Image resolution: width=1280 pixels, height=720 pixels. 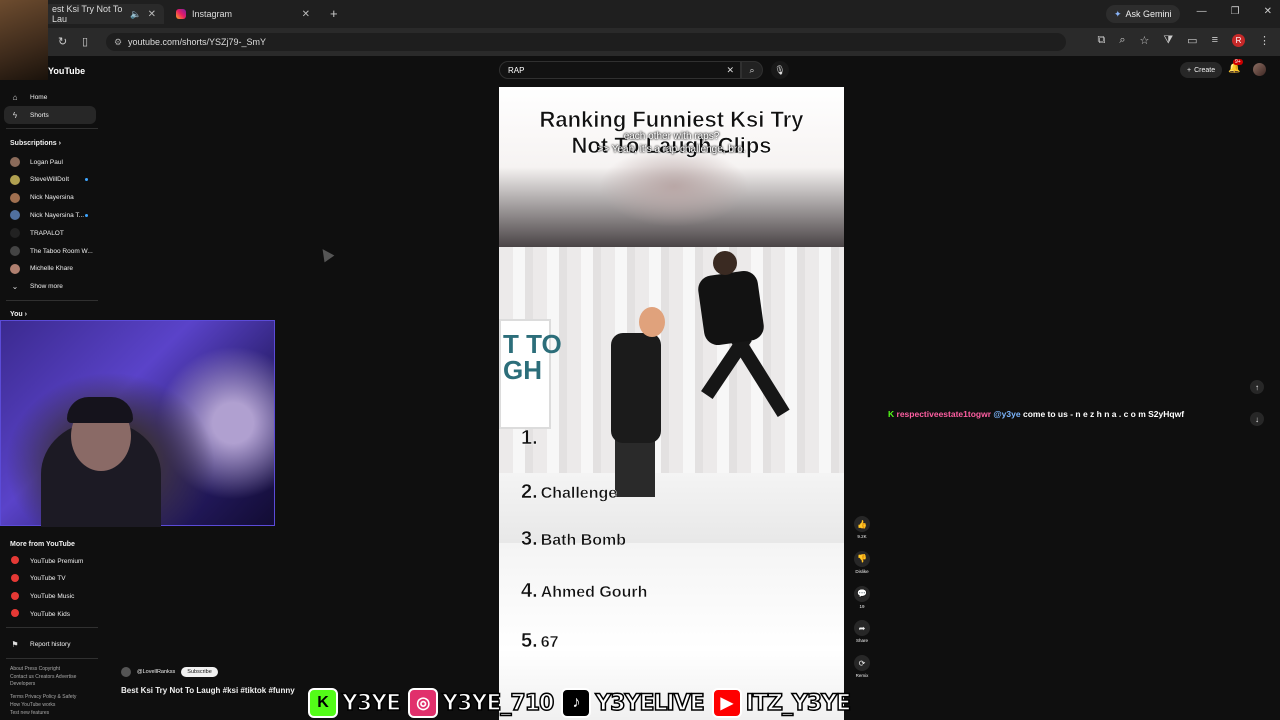 What do you see at coordinates (55, 714) in the screenshot?
I see `footer-line: Test new features` at bounding box center [55, 714].